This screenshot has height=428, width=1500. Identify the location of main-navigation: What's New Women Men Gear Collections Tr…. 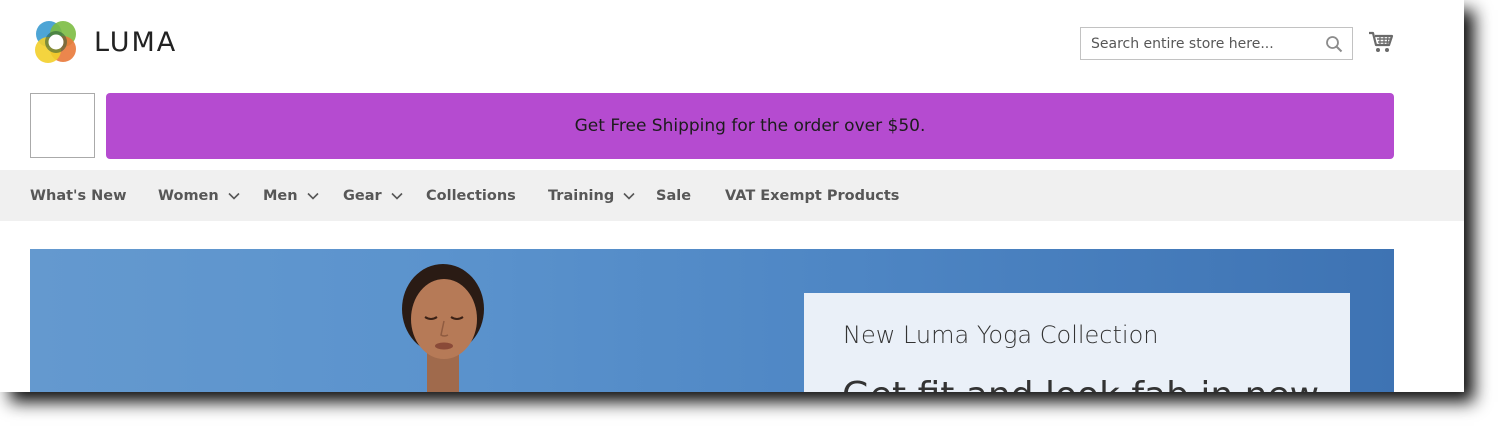
(732, 195).